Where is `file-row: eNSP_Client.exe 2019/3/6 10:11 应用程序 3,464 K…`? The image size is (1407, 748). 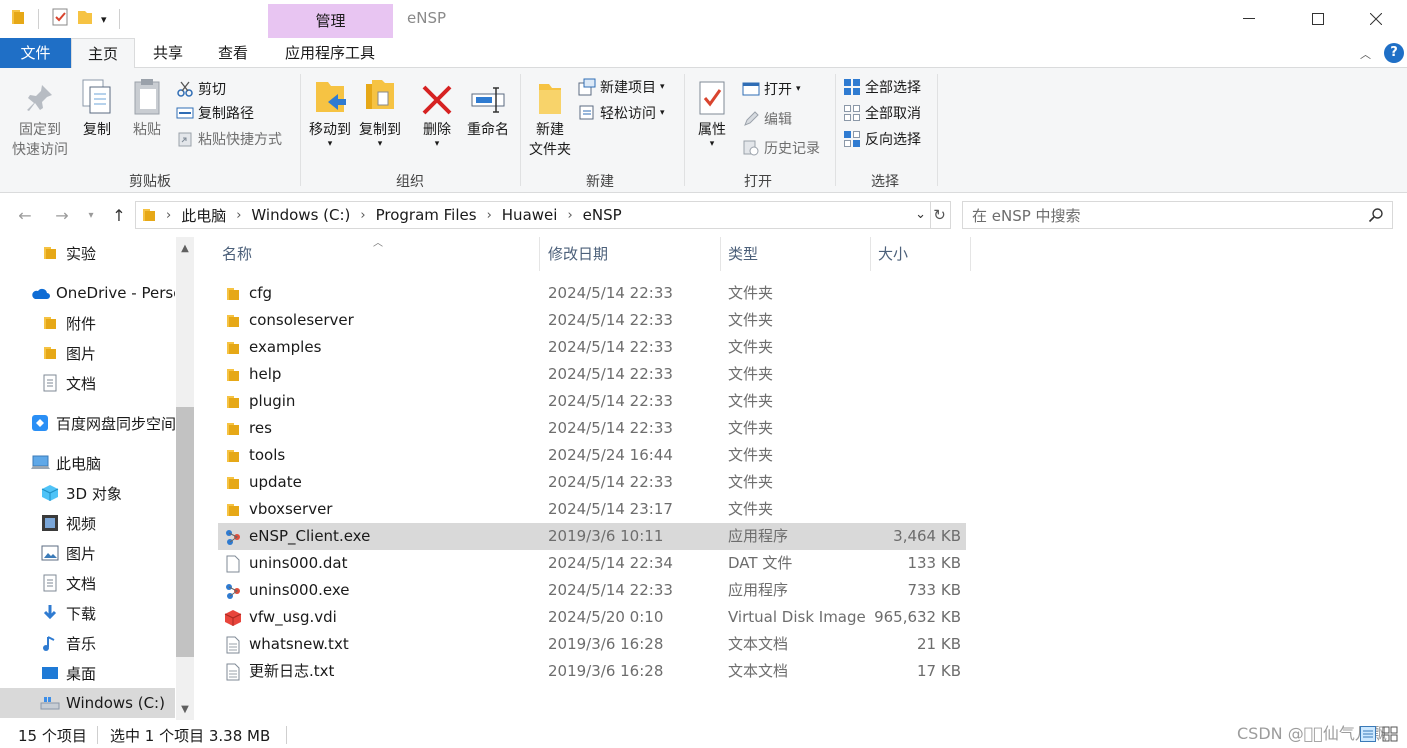 file-row: eNSP_Client.exe 2019/3/6 10:11 应用程序 3,464 K… is located at coordinates (592, 536).